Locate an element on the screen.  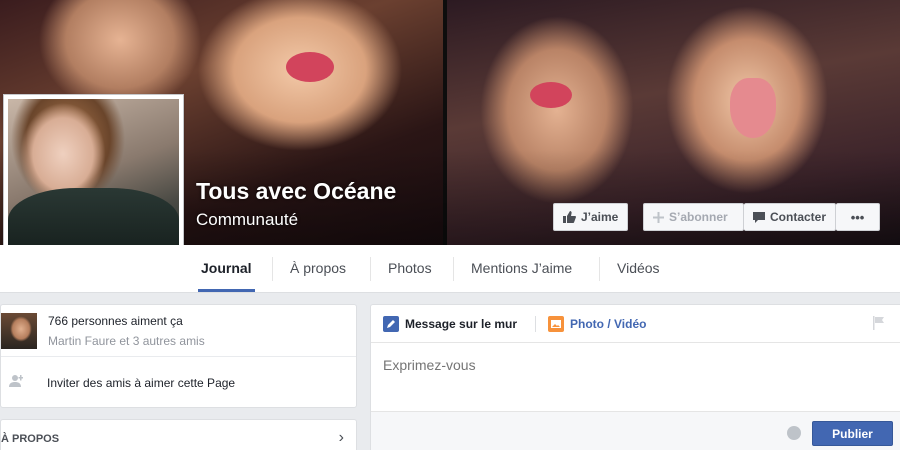
like-page-button: J’aime is located at coordinates (591, 217).